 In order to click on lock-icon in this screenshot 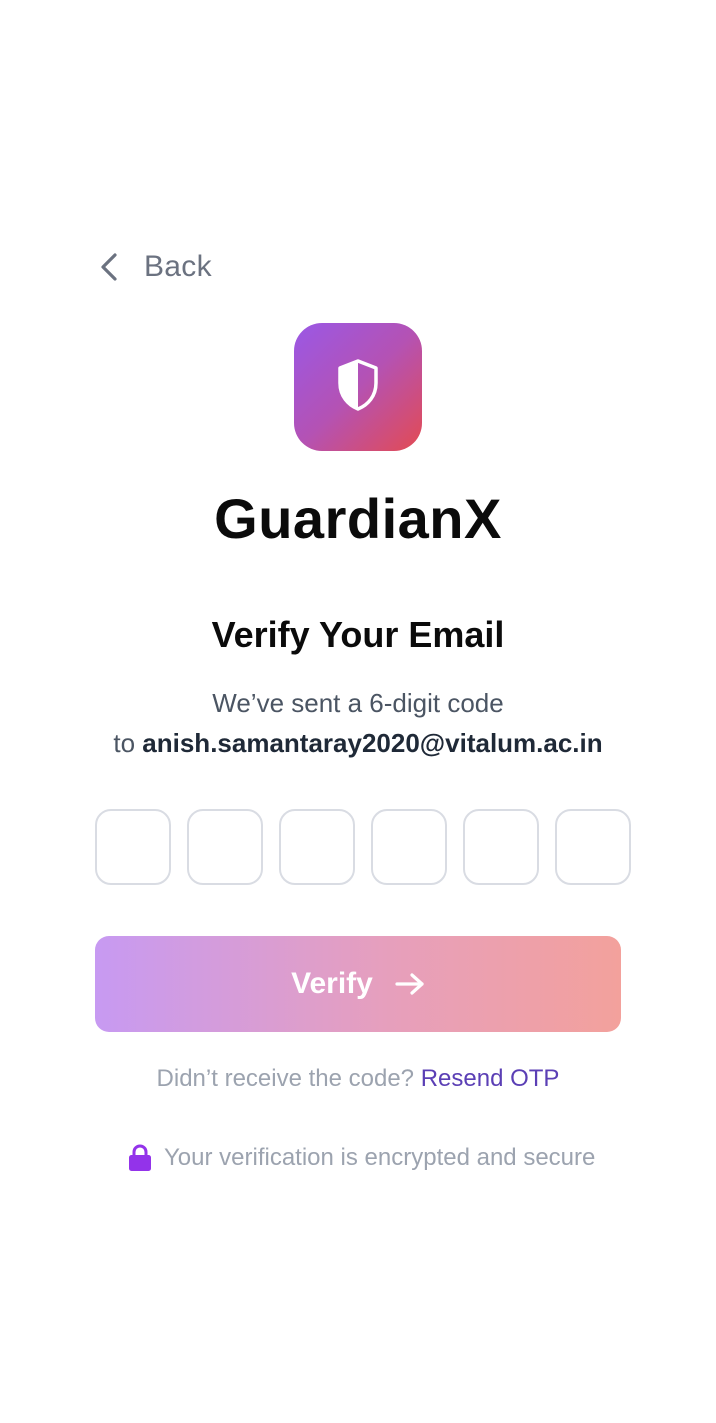, I will do `click(146, 1158)`.